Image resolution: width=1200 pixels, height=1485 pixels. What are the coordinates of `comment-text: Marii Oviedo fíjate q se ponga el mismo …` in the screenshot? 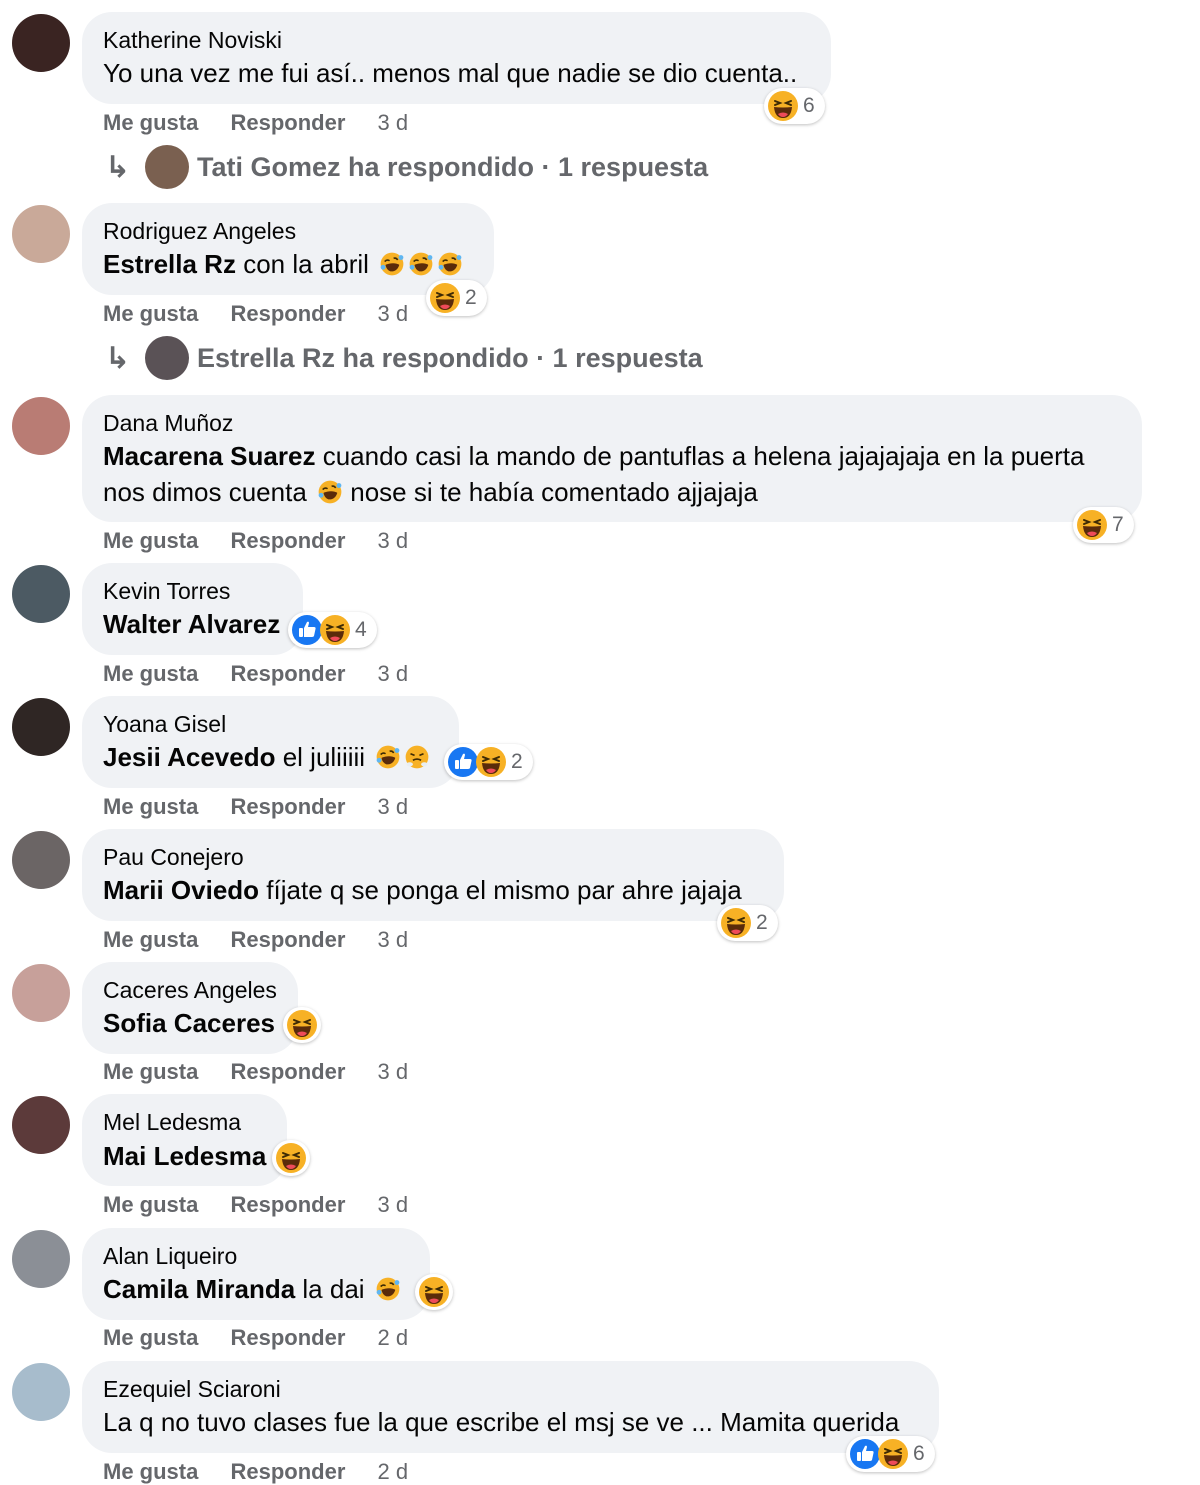 It's located at (422, 890).